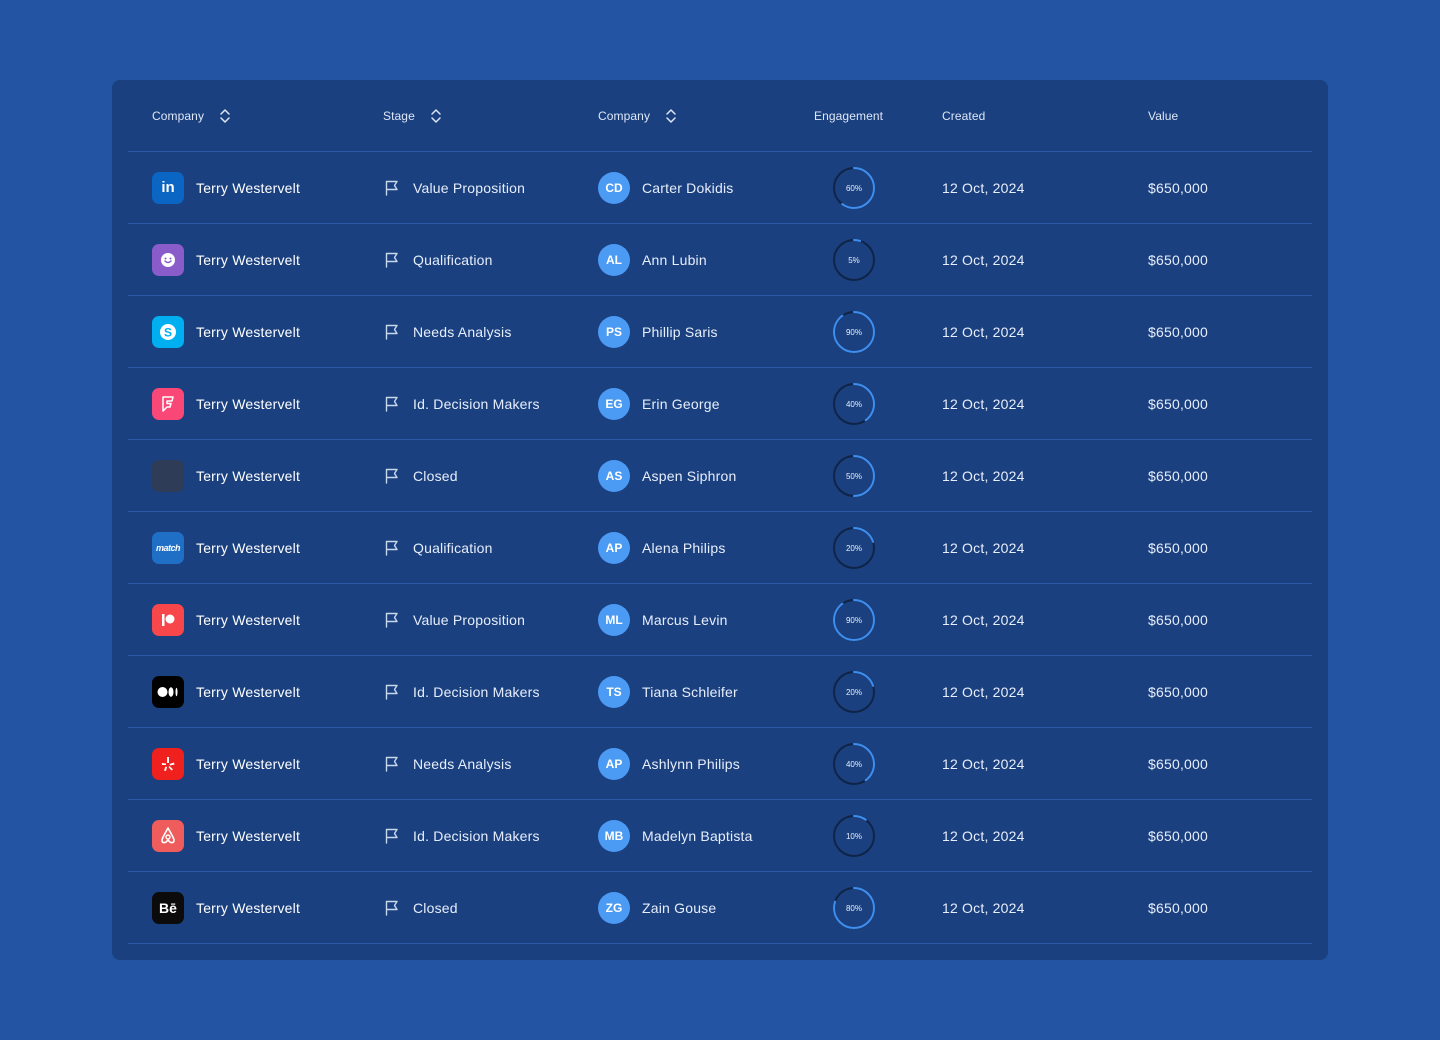 This screenshot has width=1440, height=1040. Describe the element at coordinates (854, 475) in the screenshot. I see `engagement-cell: 50%` at that location.